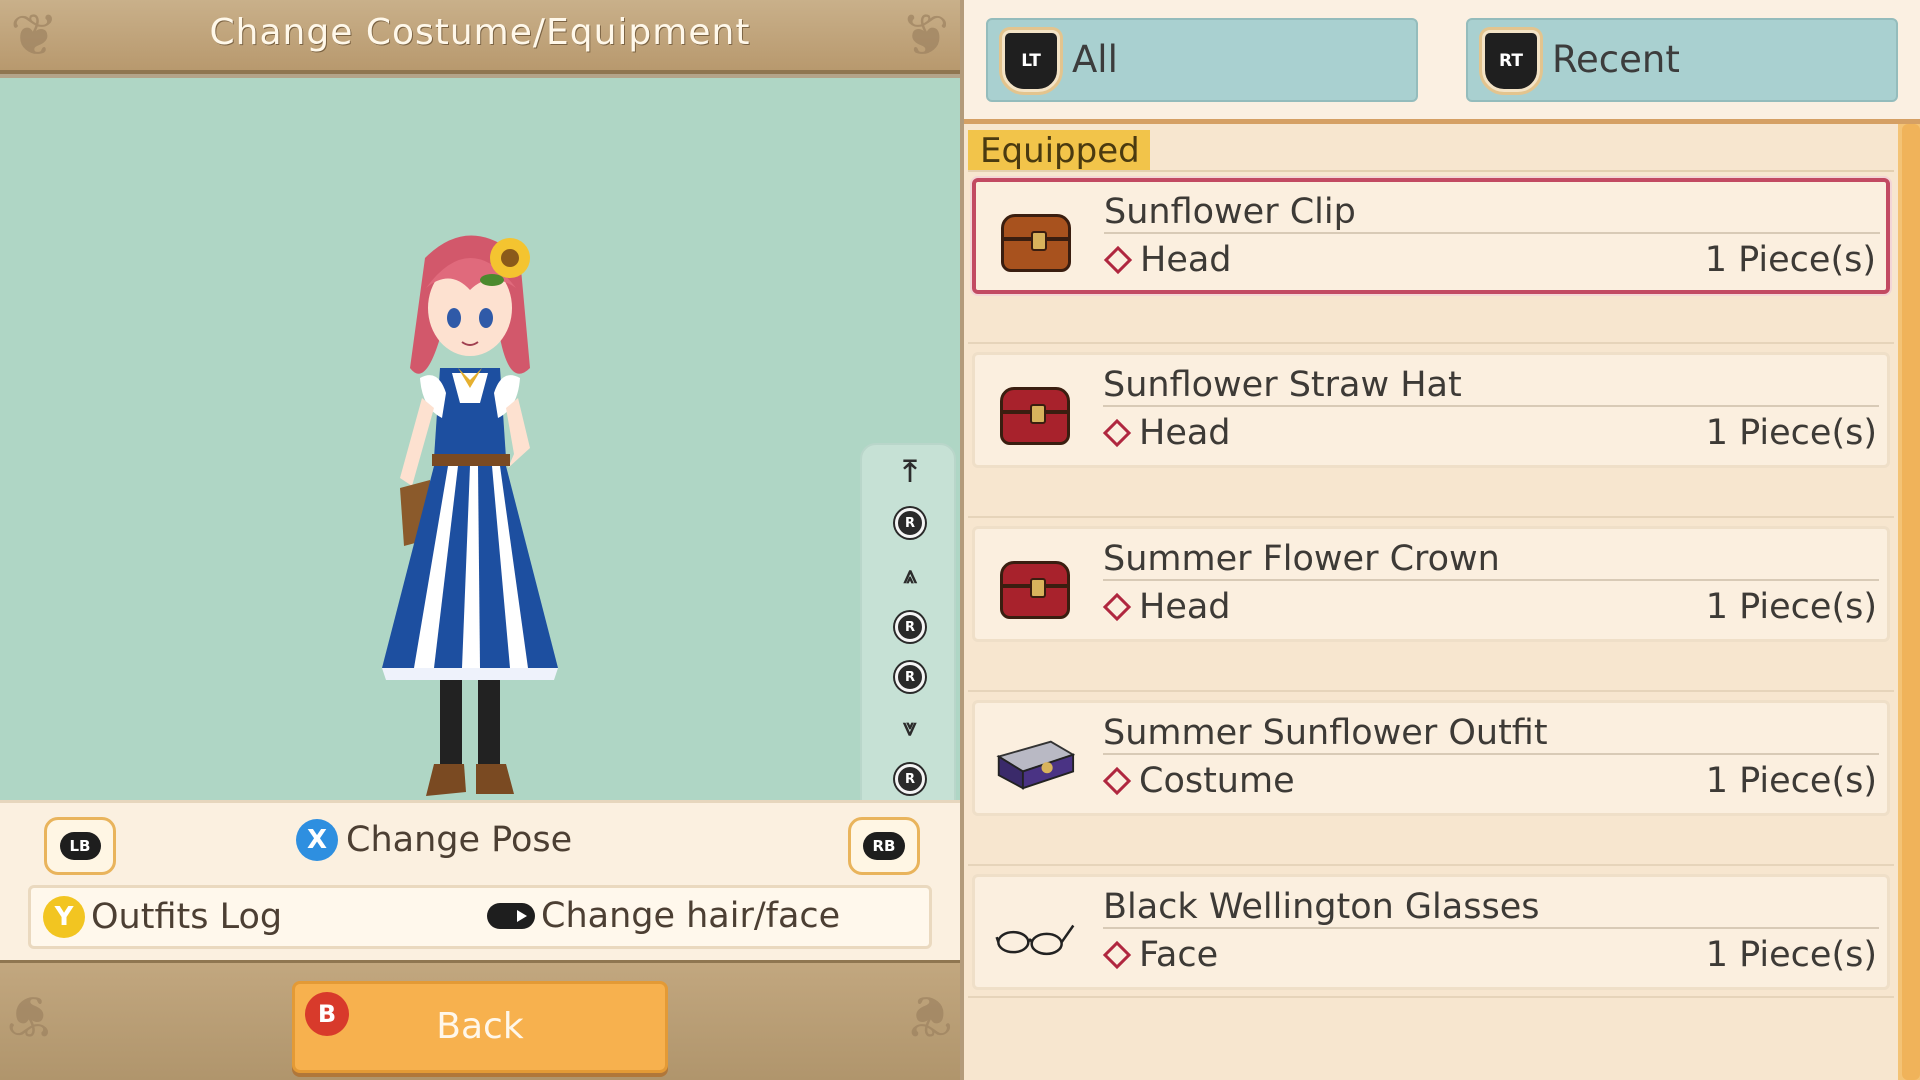  What do you see at coordinates (1431, 932) in the screenshot?
I see `list-item: Black Wellington Glasses Face 1 Piece(s)` at bounding box center [1431, 932].